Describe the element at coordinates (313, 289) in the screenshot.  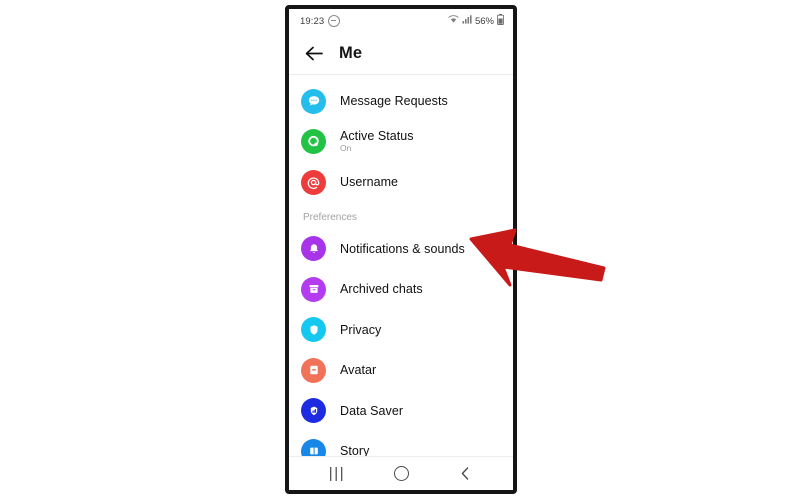
I see `archive-box-icon` at that location.